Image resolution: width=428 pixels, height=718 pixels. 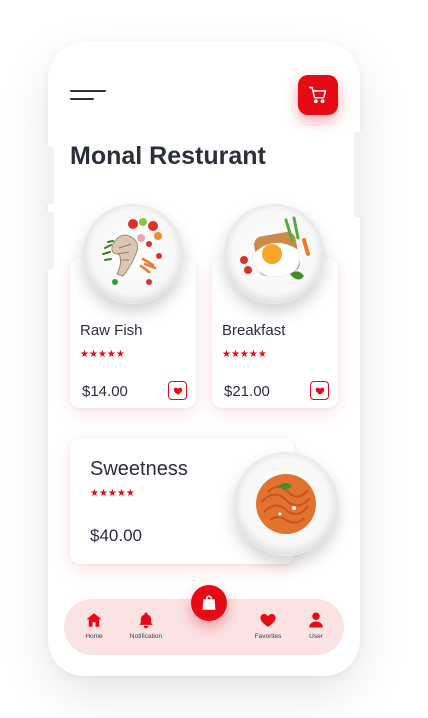 I want to click on shopping-bag-icon, so click(x=209, y=602).